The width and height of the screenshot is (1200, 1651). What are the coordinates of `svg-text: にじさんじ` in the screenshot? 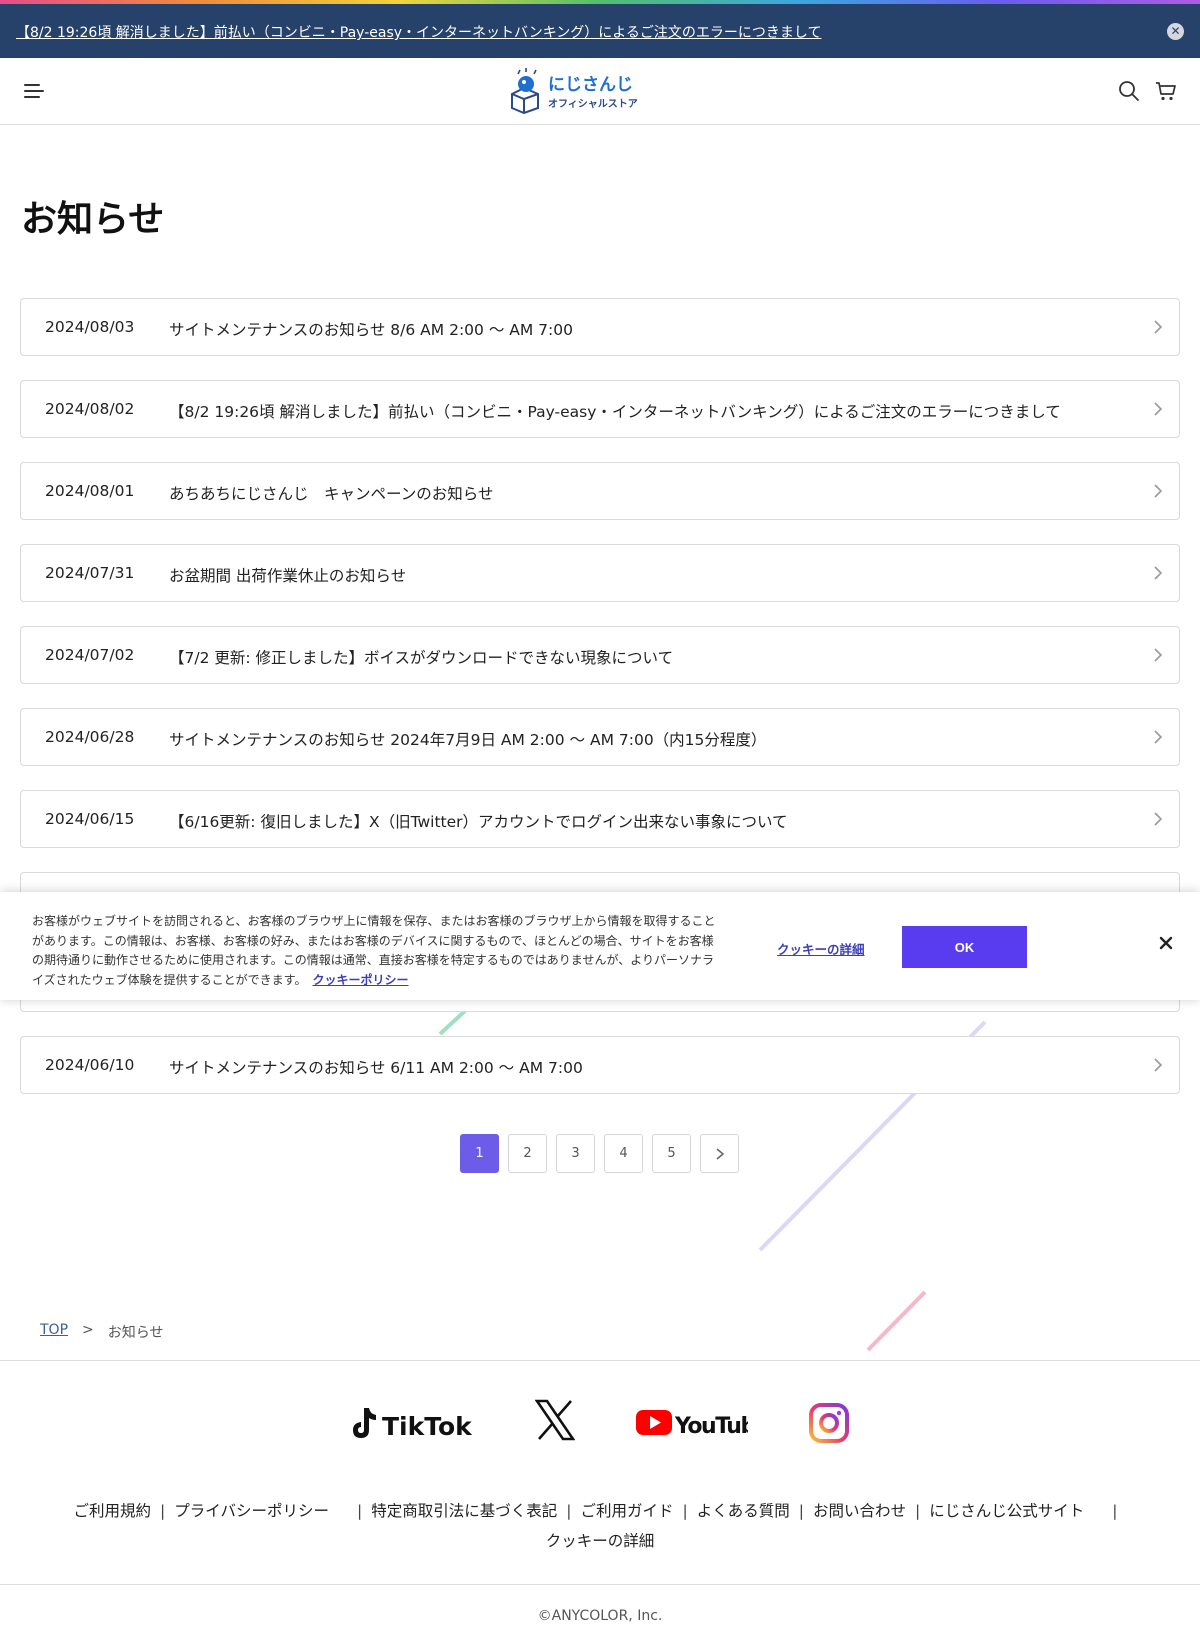 It's located at (590, 85).